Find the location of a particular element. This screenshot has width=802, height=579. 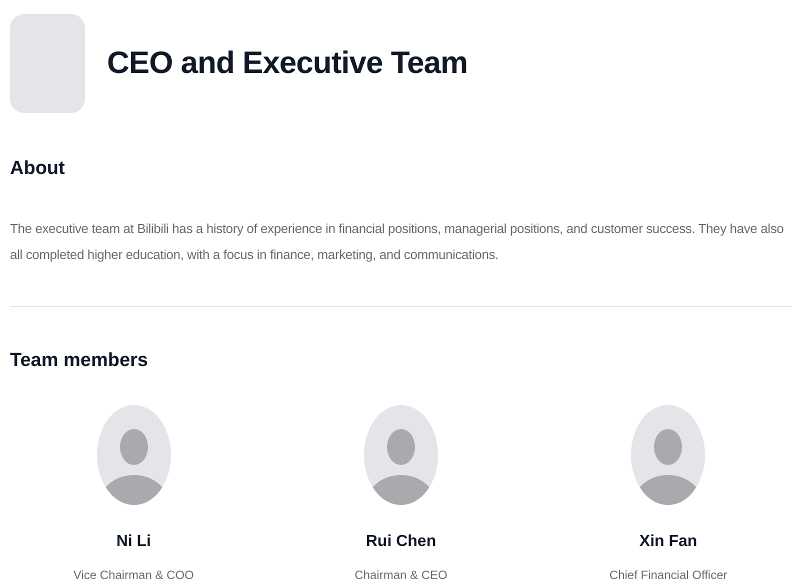

member-name: Rui Chen is located at coordinates (401, 542).